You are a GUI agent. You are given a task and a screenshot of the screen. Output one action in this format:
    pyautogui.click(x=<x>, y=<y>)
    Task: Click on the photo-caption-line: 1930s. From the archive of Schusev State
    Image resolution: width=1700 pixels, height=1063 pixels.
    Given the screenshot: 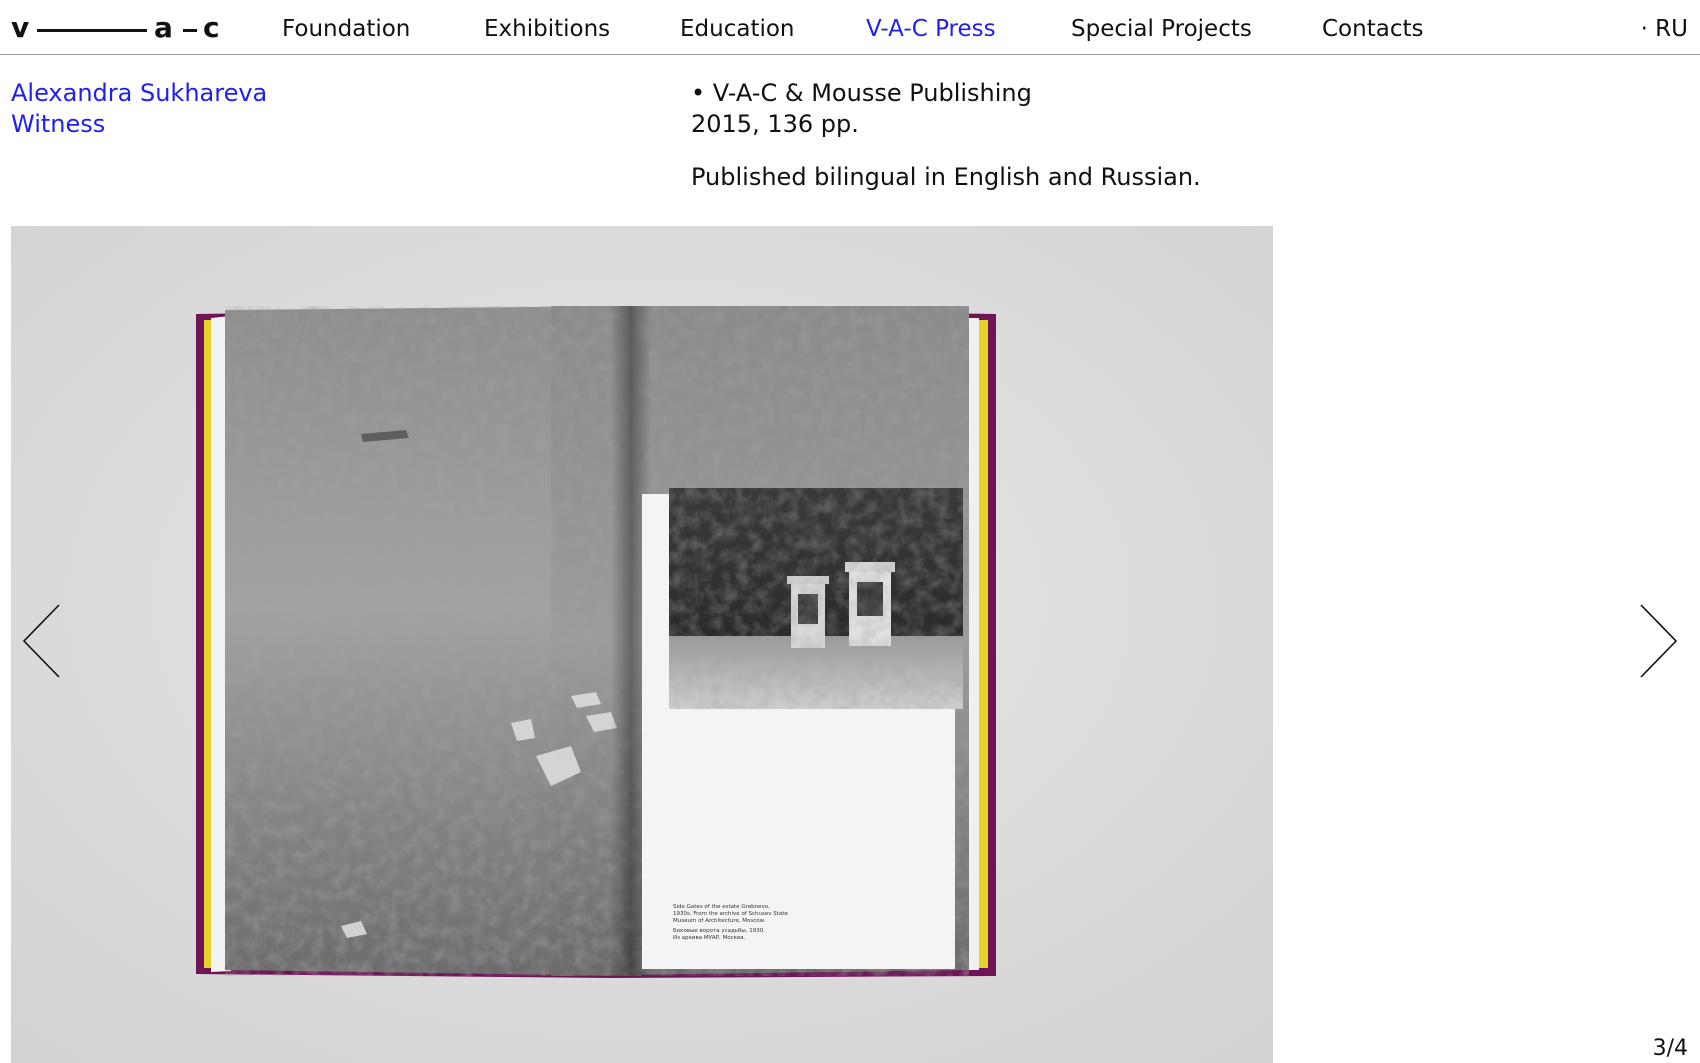 What is the action you would take?
    pyautogui.click(x=730, y=914)
    